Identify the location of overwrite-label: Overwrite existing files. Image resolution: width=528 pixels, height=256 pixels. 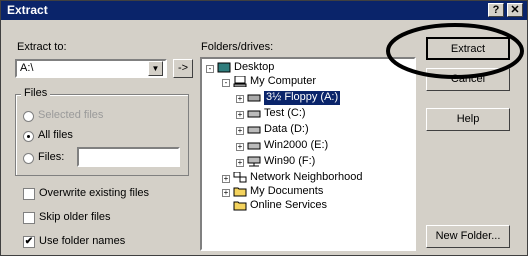
(94, 193).